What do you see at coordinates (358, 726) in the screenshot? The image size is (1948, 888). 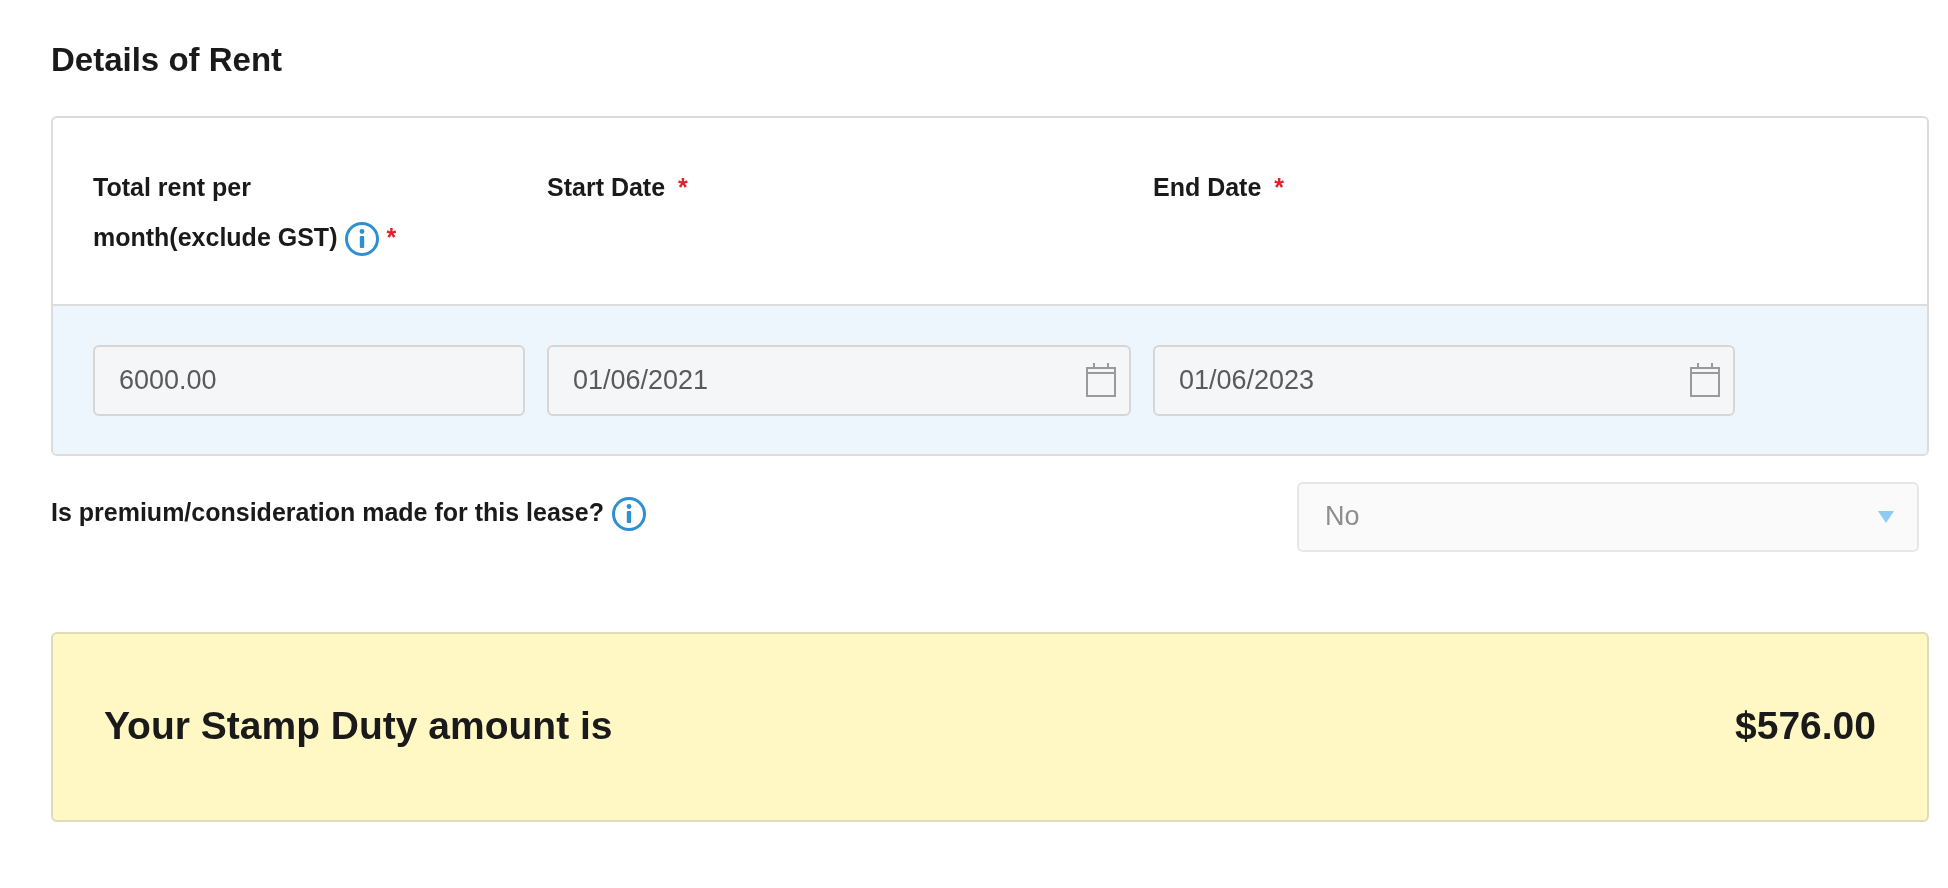 I see `result-label: Your Stamp Duty amount is` at bounding box center [358, 726].